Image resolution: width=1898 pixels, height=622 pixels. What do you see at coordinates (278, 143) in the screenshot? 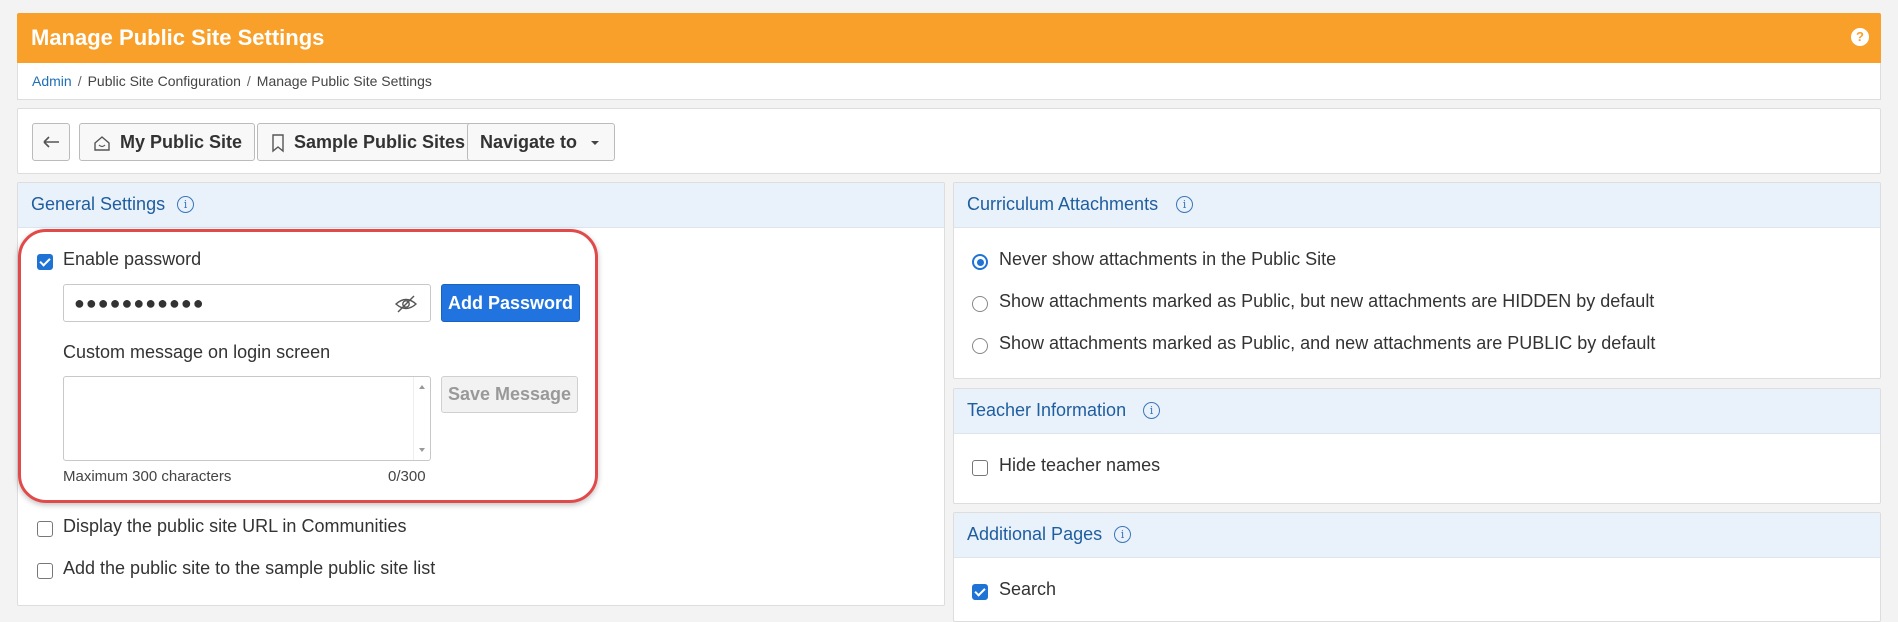
I see `bookmark-icon` at bounding box center [278, 143].